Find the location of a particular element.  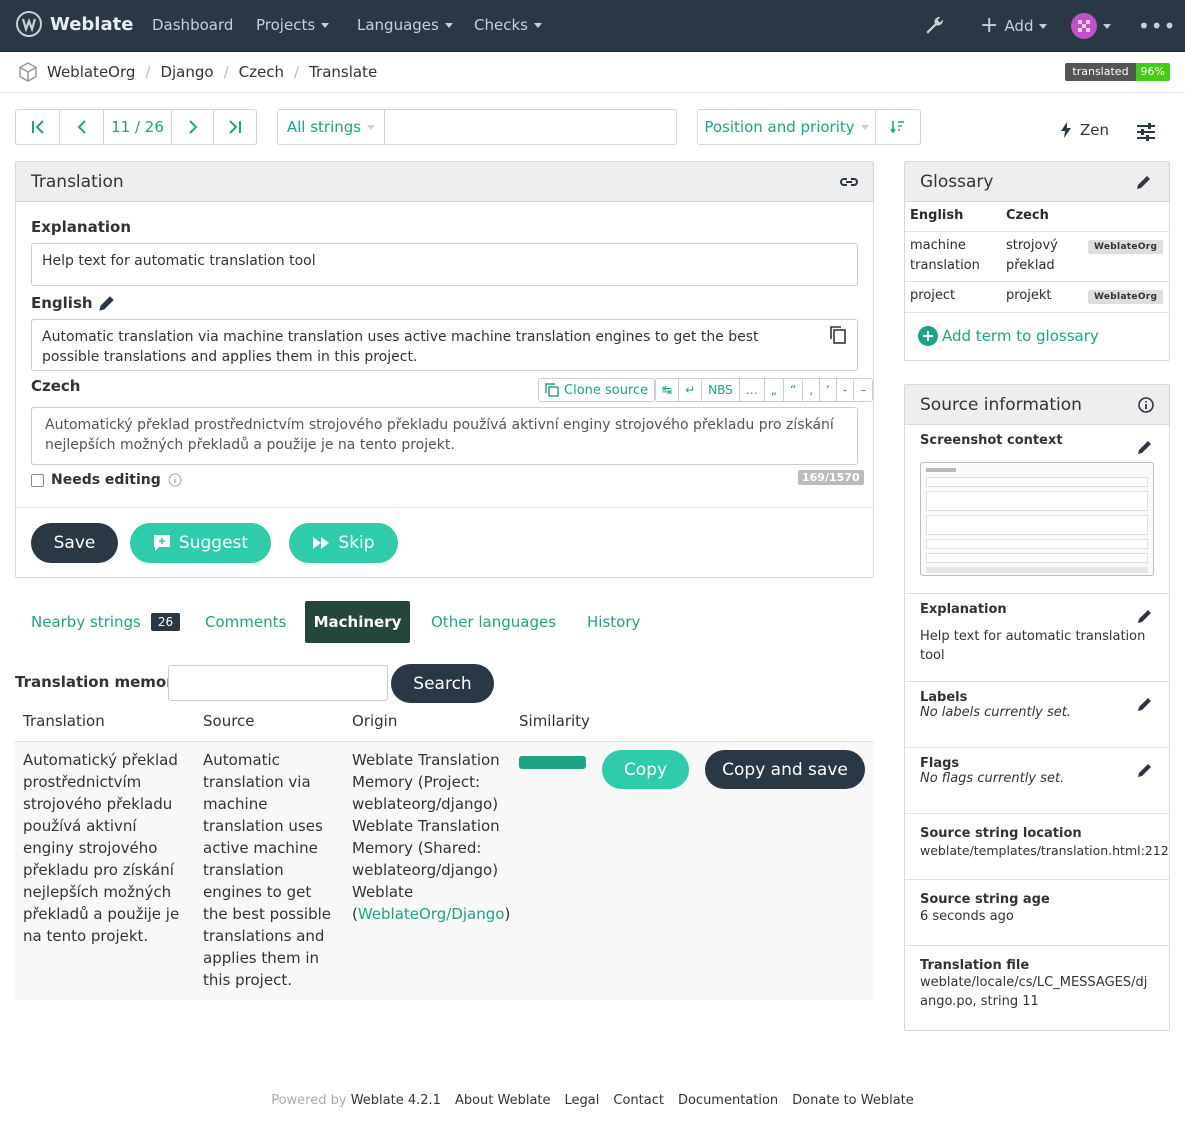

translation-progress-badge: translated 96% is located at coordinates (1117, 72).